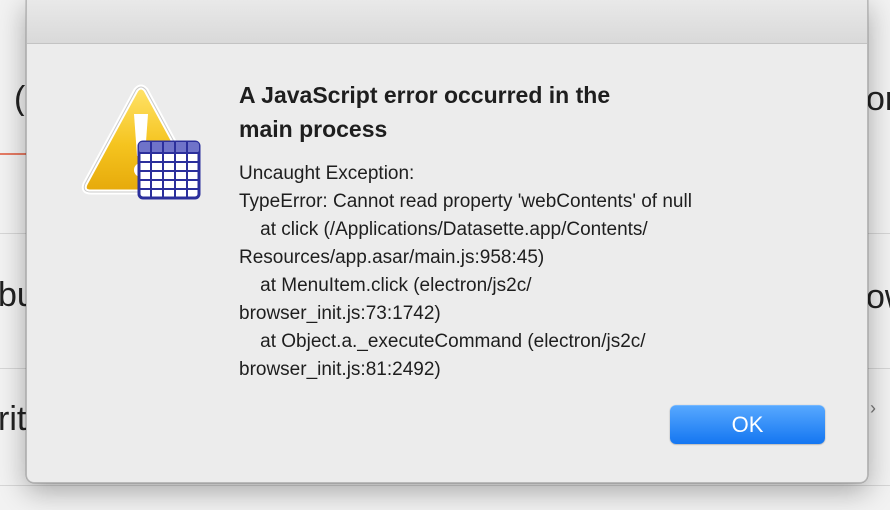  Describe the element at coordinates (873, 408) in the screenshot. I see `chevron-right-icon: ›` at that location.